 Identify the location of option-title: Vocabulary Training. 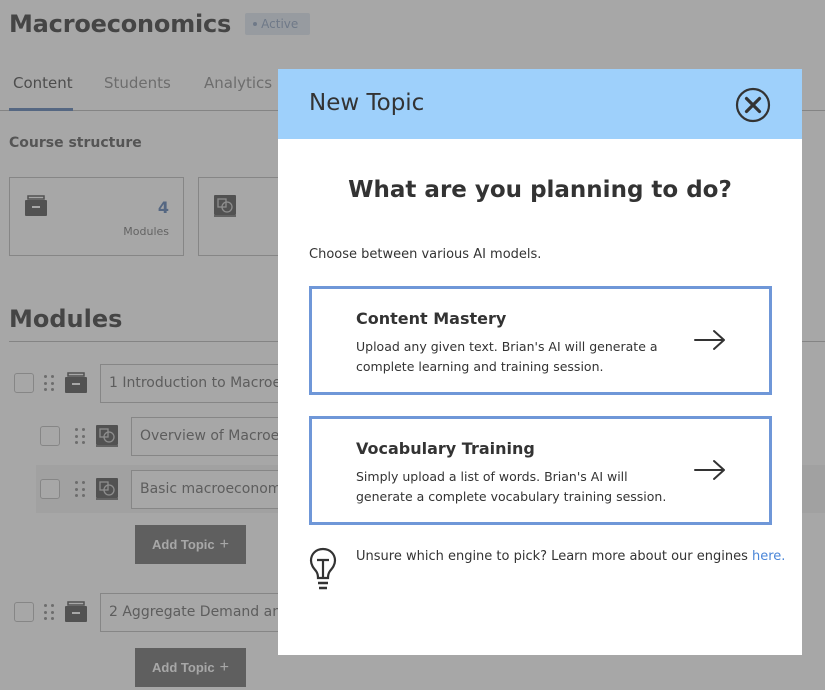
(445, 448).